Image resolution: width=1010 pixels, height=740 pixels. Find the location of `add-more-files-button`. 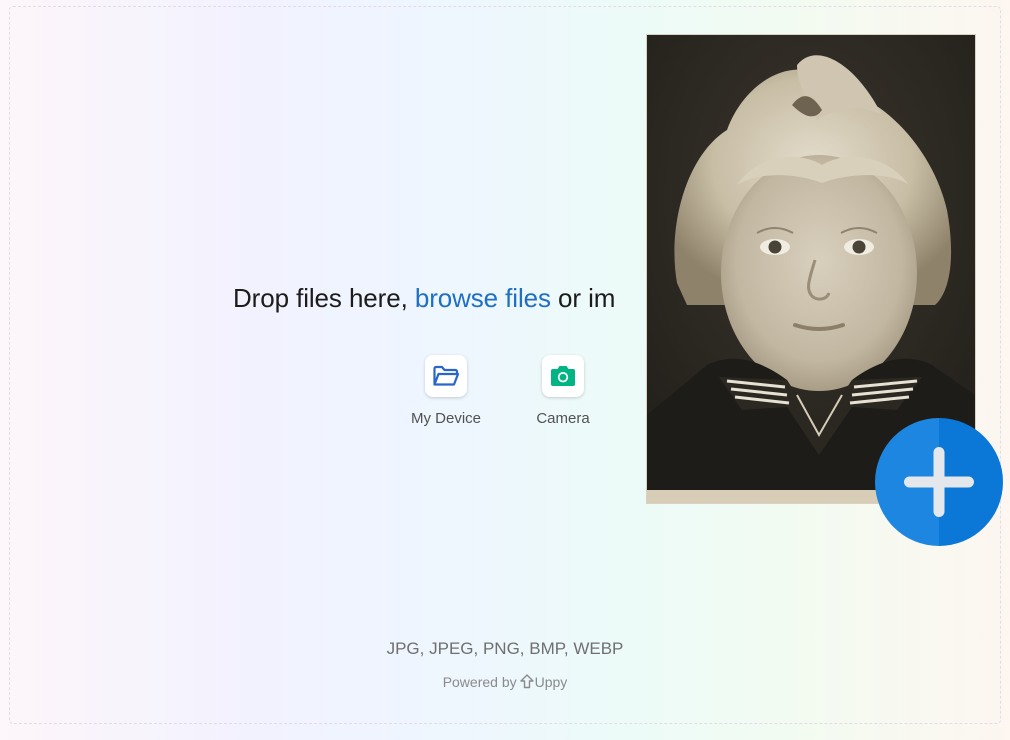

add-more-files-button is located at coordinates (939, 482).